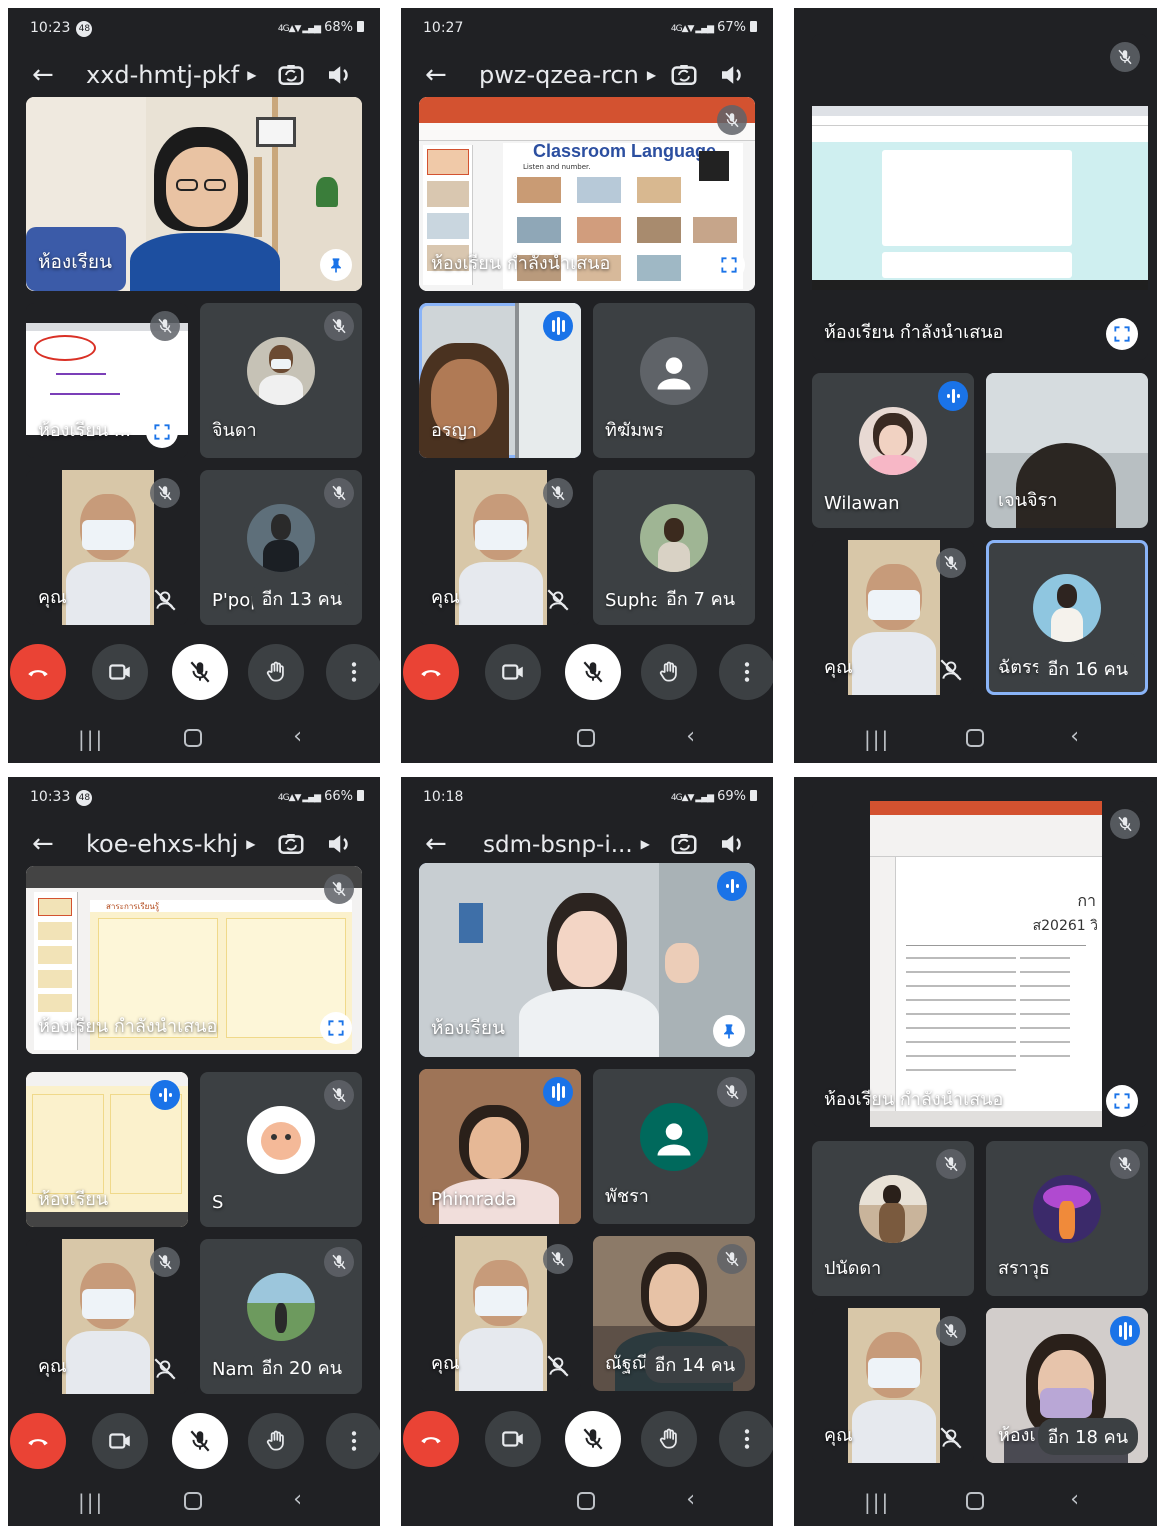  Describe the element at coordinates (674, 380) in the screenshot. I see `participant-tile: ทิฆัมพร` at that location.